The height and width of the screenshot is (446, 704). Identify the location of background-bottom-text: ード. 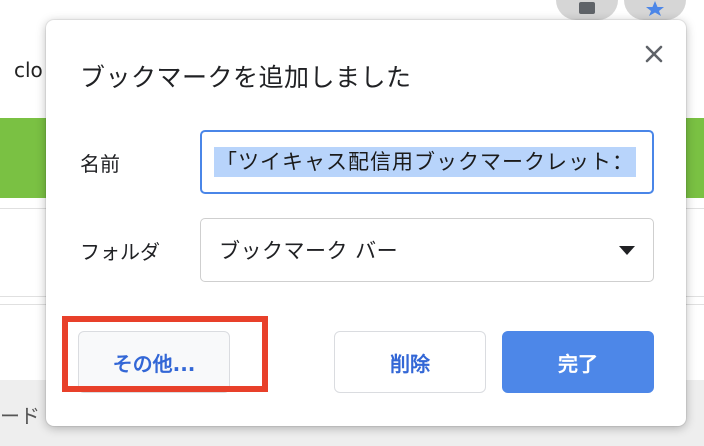
(20, 416).